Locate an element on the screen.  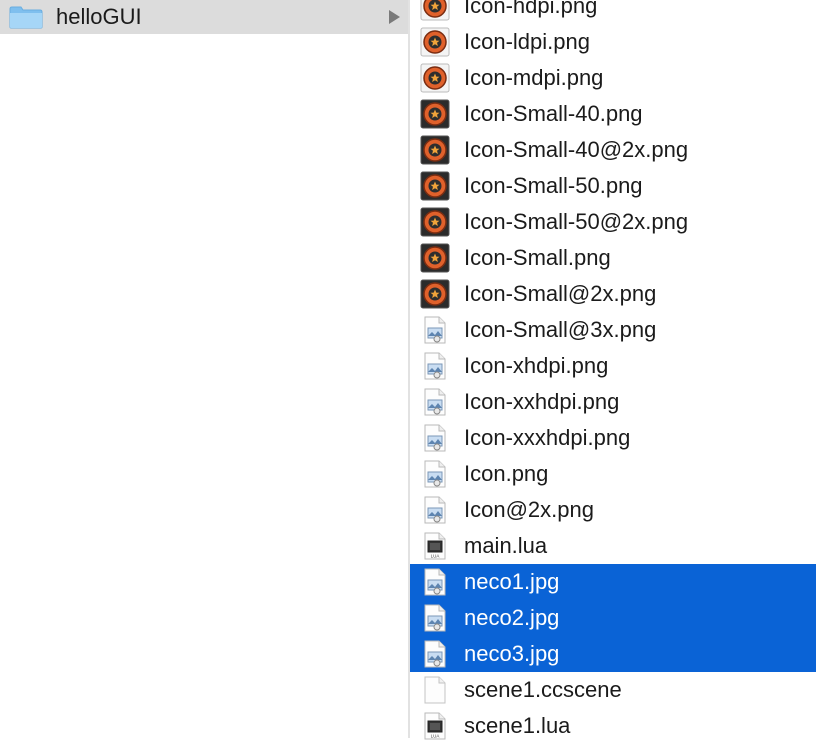
file-row: Icon-xxhdpi.png is located at coordinates (613, 402).